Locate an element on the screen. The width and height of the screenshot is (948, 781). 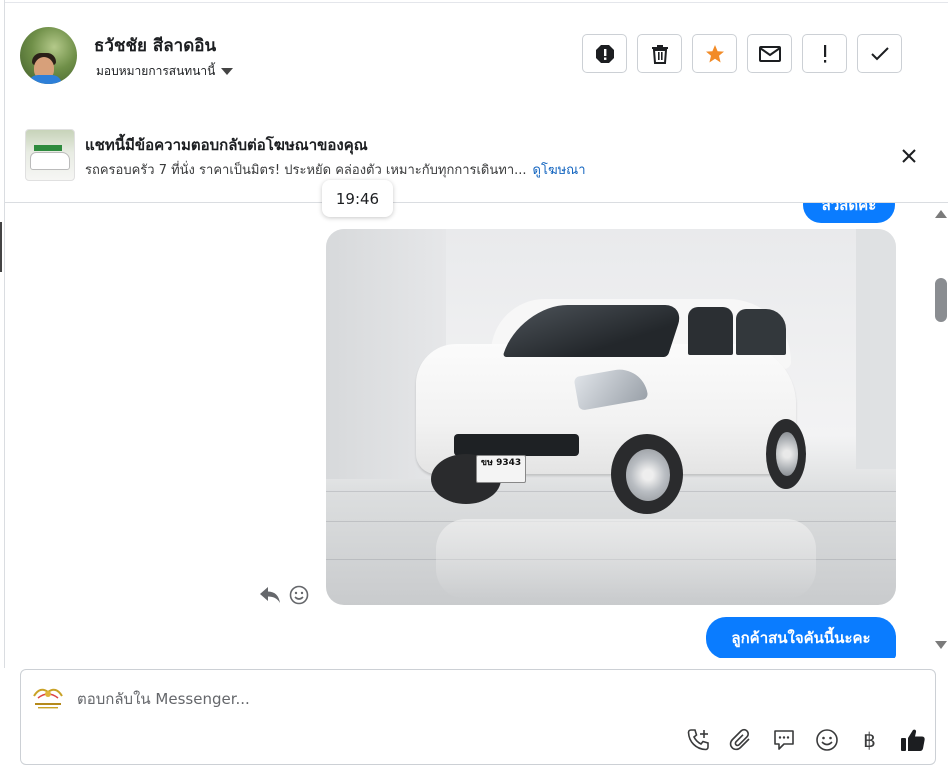
mark-spam-button is located at coordinates (604, 53).